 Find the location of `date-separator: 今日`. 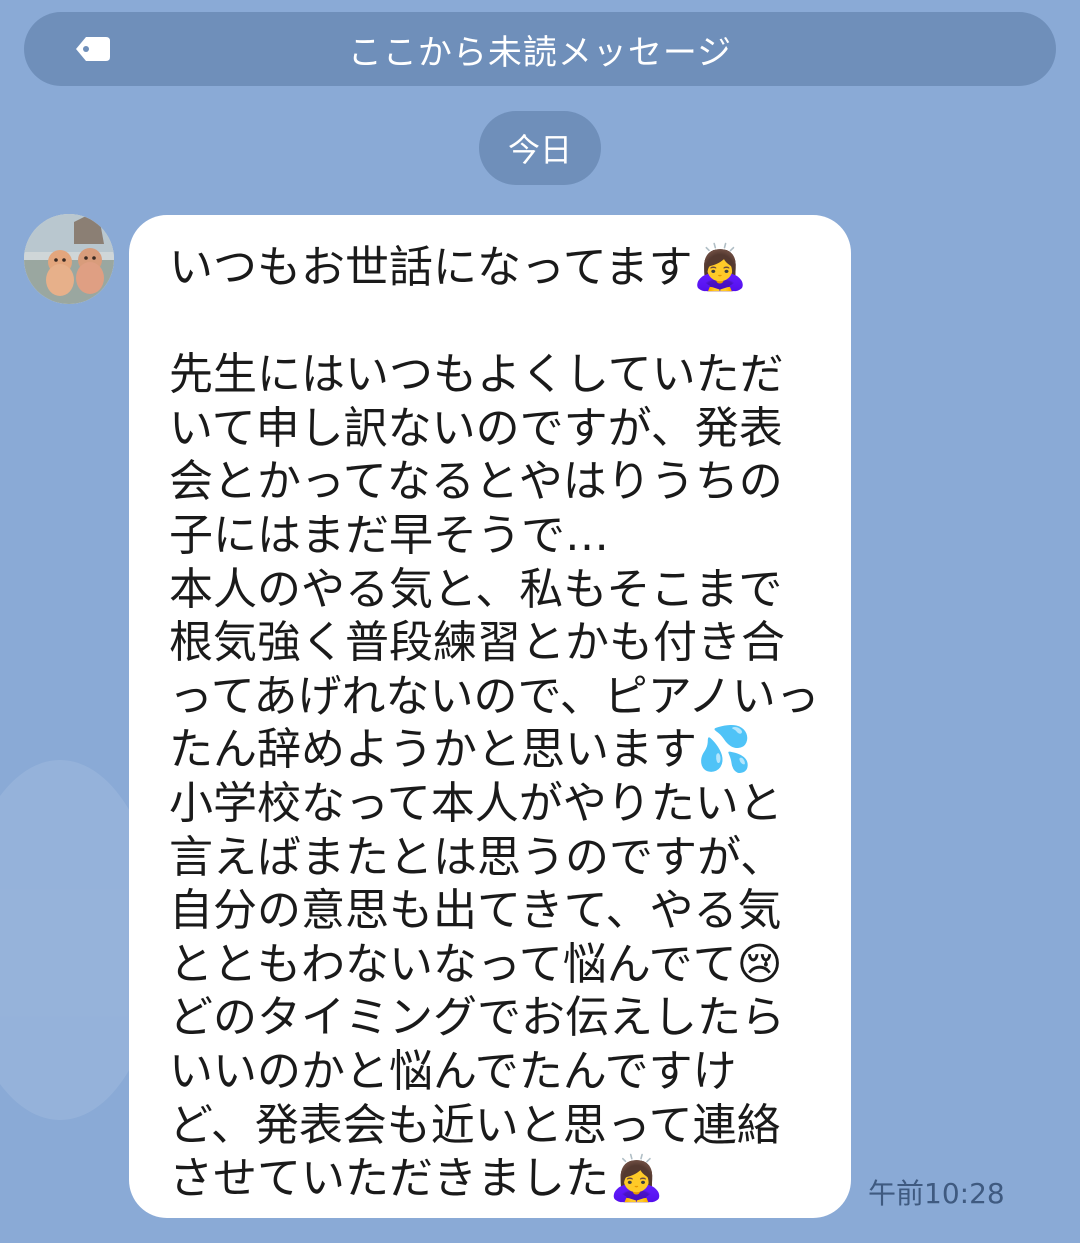

date-separator: 今日 is located at coordinates (540, 148).